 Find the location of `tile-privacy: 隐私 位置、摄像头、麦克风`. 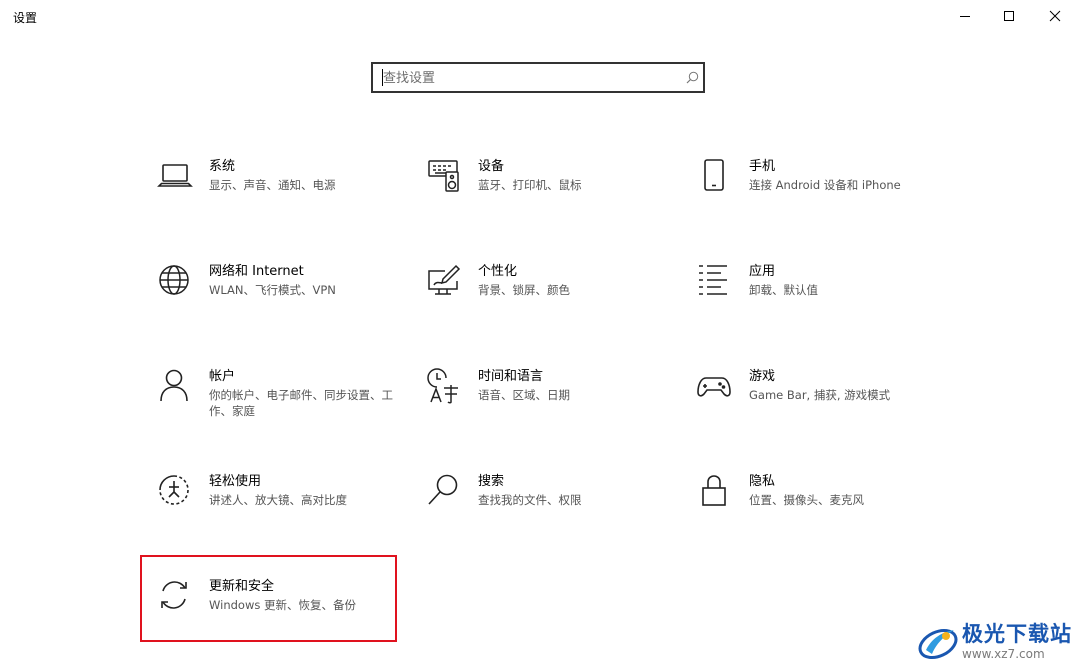

tile-privacy: 隐私 位置、摄像头、麦克风 is located at coordinates (822, 508).